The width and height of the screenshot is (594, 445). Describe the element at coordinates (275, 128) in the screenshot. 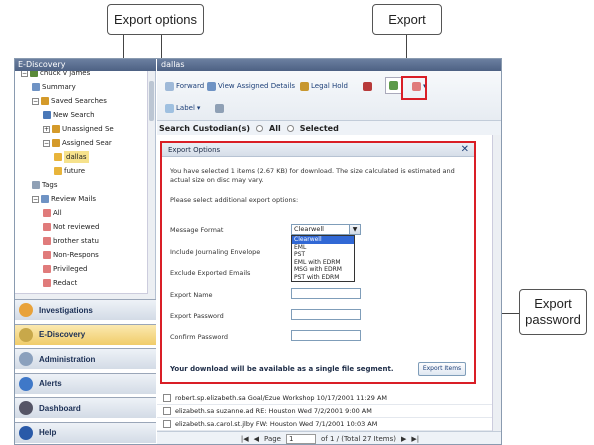

I see `radio-all-label: All` at that location.